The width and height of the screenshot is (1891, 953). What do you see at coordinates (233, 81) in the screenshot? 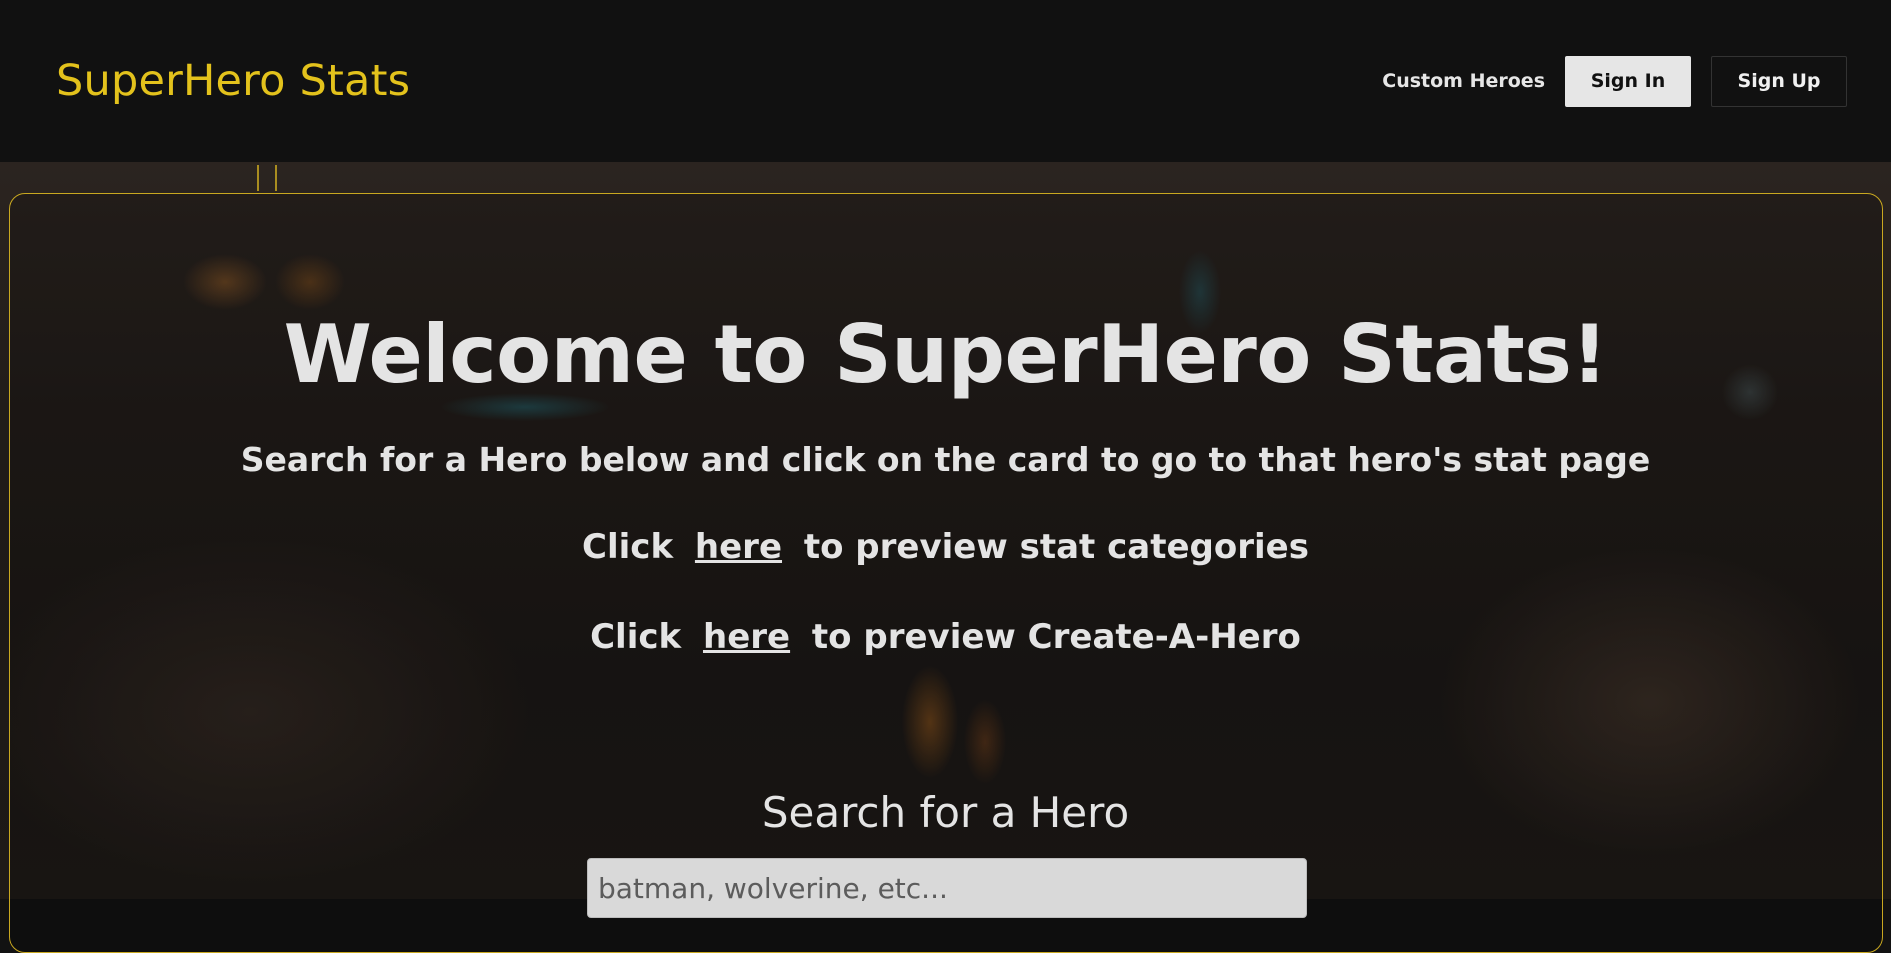
I see `brand-logo-link: SuperHero Stats` at bounding box center [233, 81].